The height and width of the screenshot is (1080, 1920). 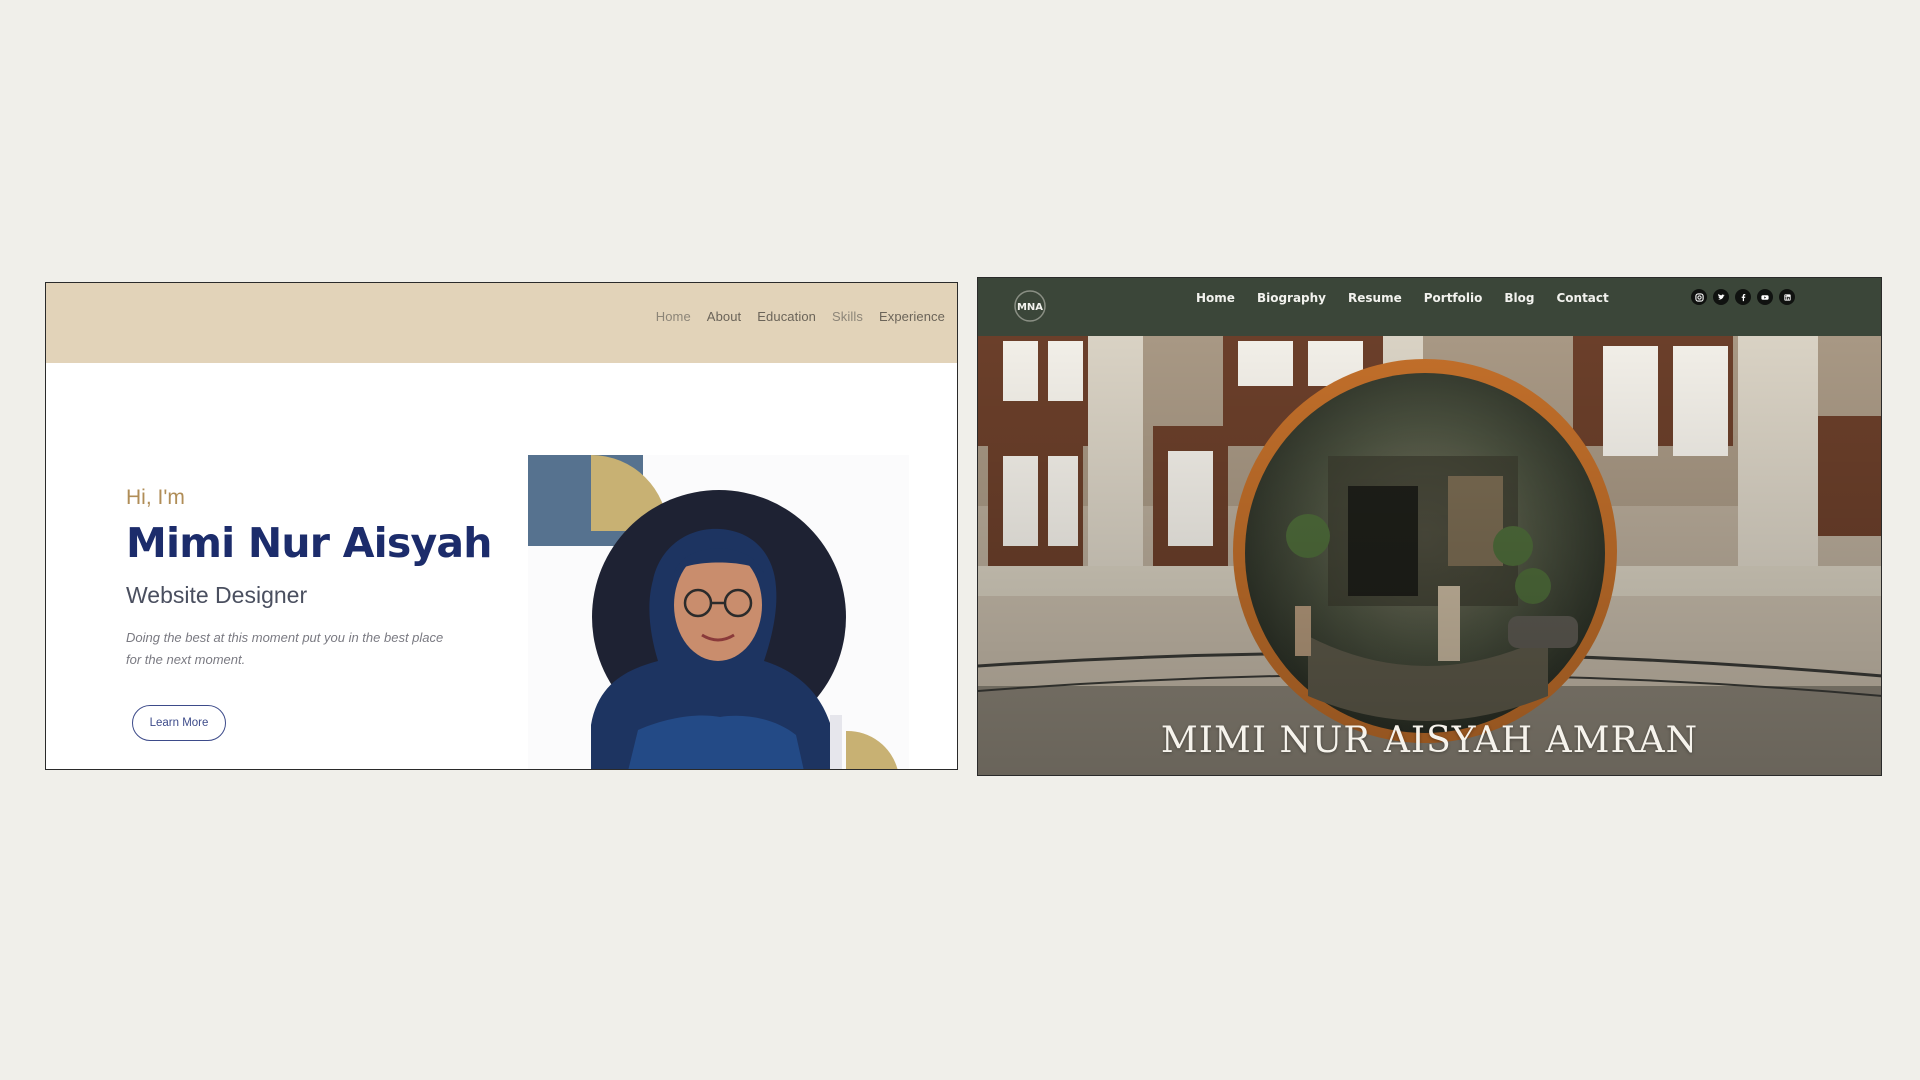 I want to click on right-nav-biography: Biography, so click(x=1291, y=298).